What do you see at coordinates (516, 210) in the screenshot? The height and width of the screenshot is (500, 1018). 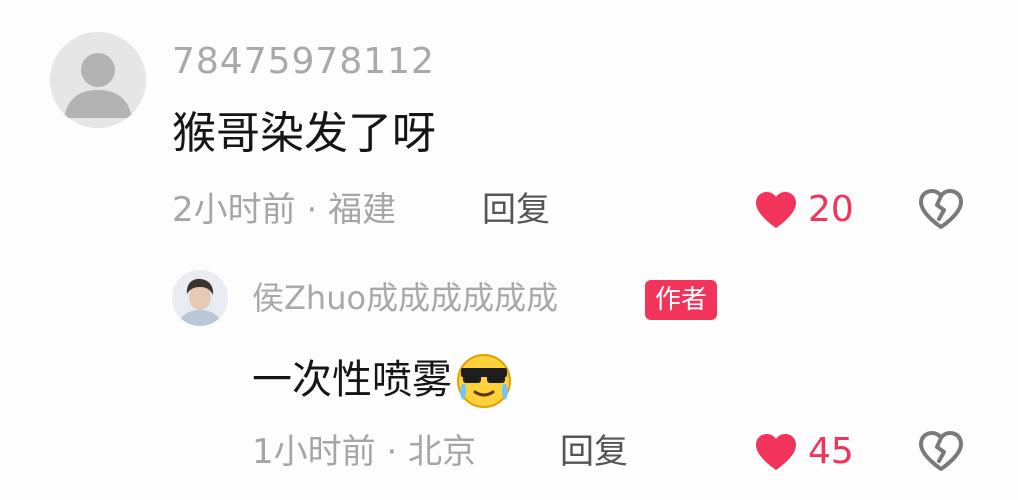 I see `reply-button: 回复` at bounding box center [516, 210].